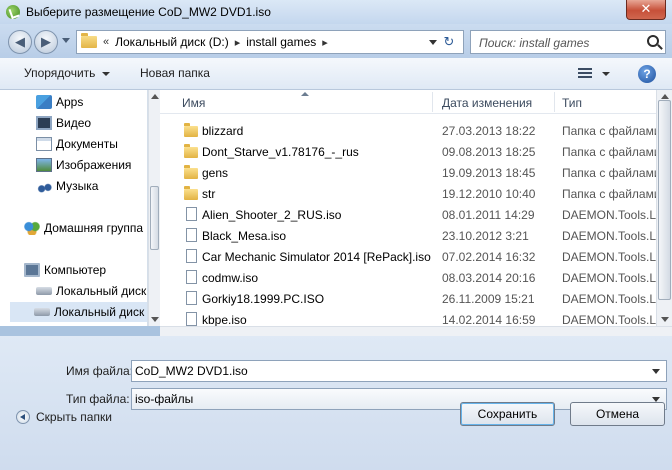 Image resolution: width=672 pixels, height=470 pixels. What do you see at coordinates (99, 312) in the screenshot?
I see `nav-item-label: Локальный диск` at bounding box center [99, 312].